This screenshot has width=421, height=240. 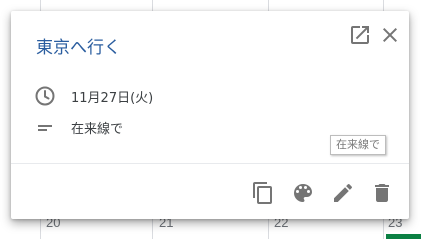 I want to click on event-date: 11月27日(火), so click(x=112, y=98).